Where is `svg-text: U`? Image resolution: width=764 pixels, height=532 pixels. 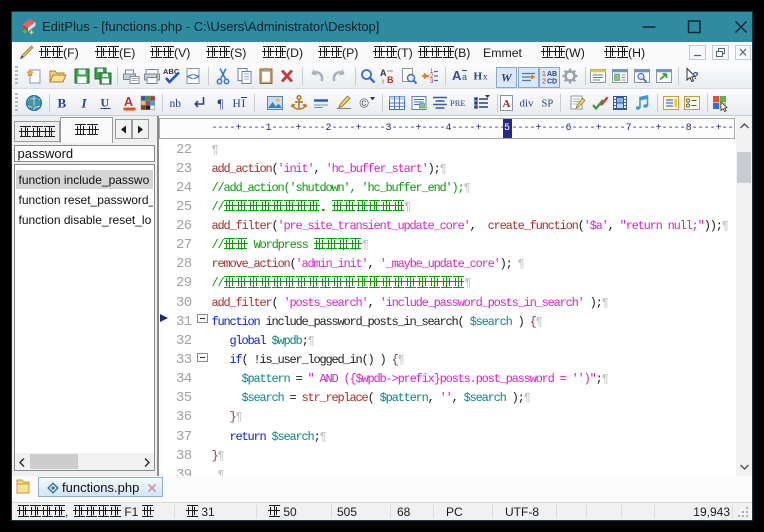
svg-text: U is located at coordinates (105, 102).